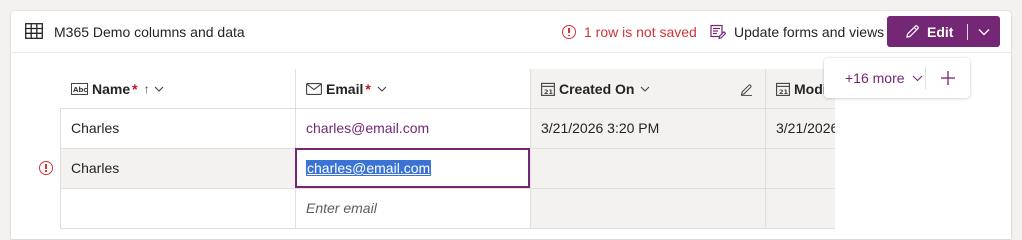 The height and width of the screenshot is (240, 1022). I want to click on more-columns-label: +16 more, so click(875, 78).